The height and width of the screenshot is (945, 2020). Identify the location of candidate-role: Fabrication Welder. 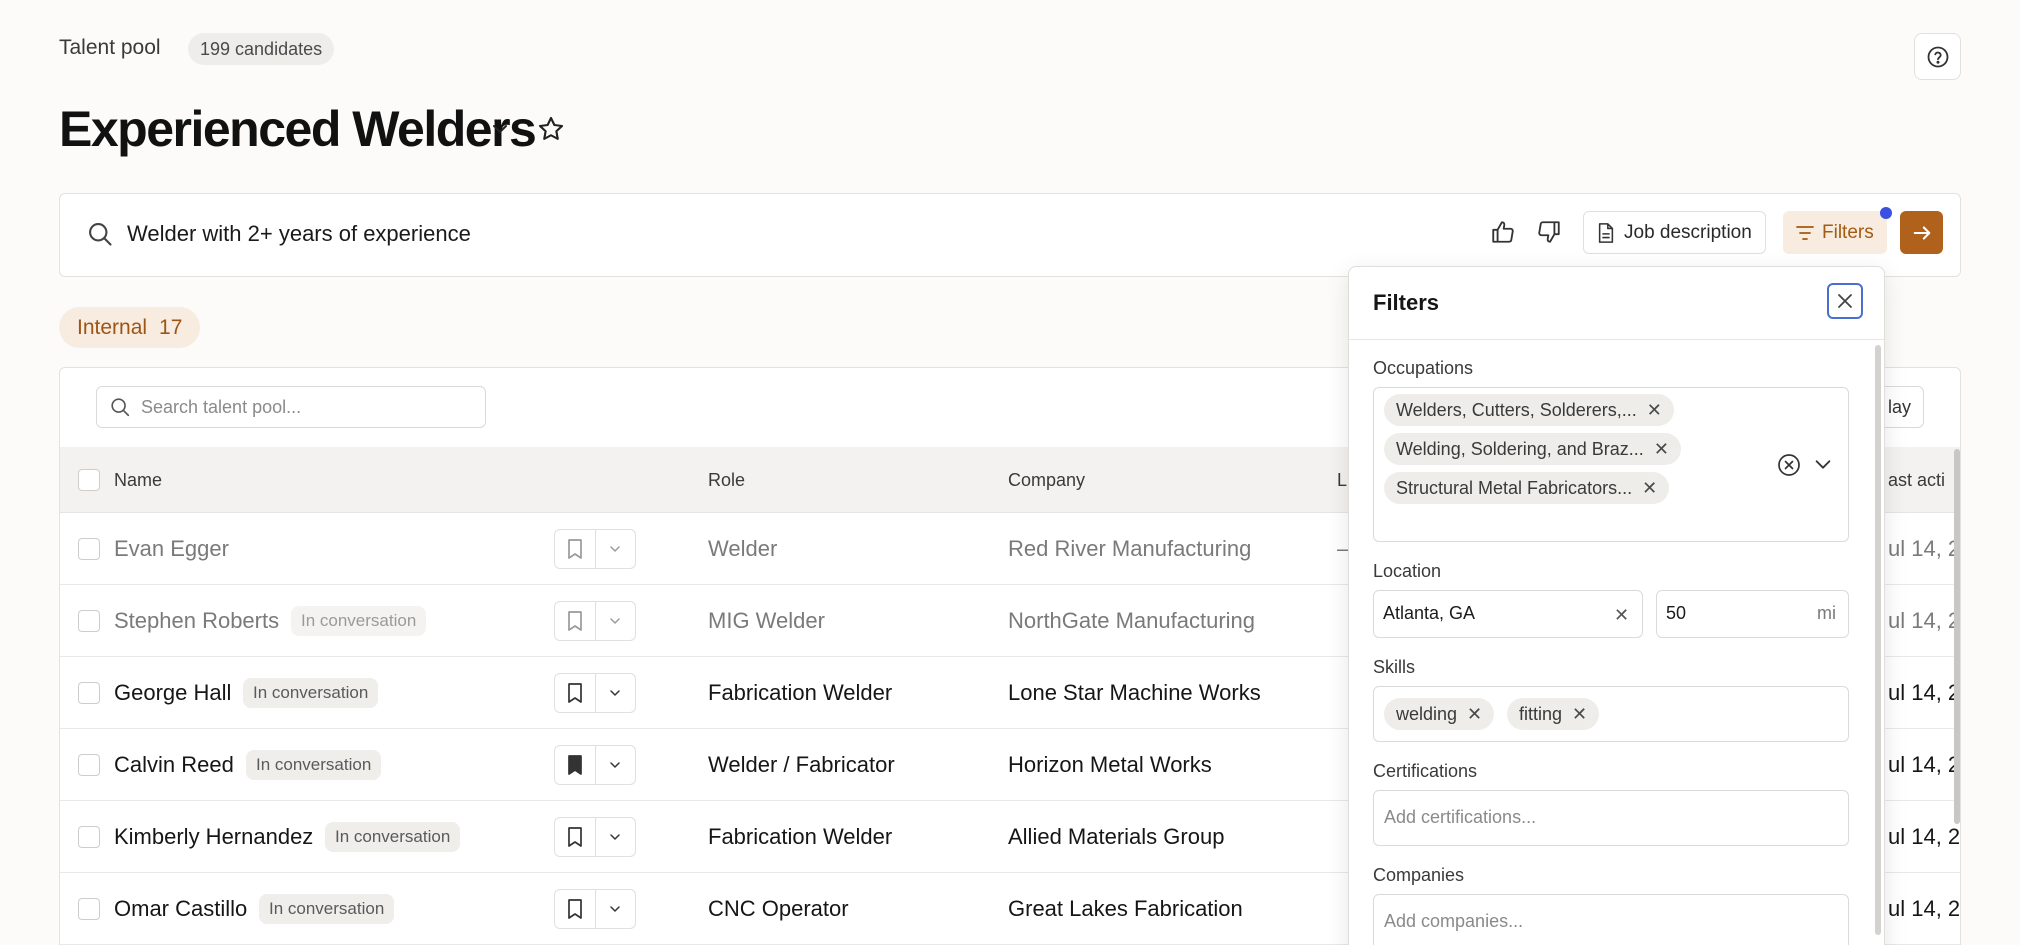
(800, 692).